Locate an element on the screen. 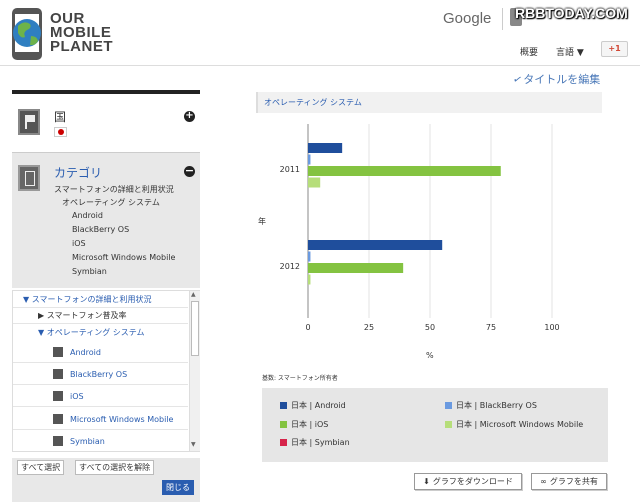 Image resolution: width=640 pixels, height=502 pixels. country-section: 国 + is located at coordinates (106, 122).